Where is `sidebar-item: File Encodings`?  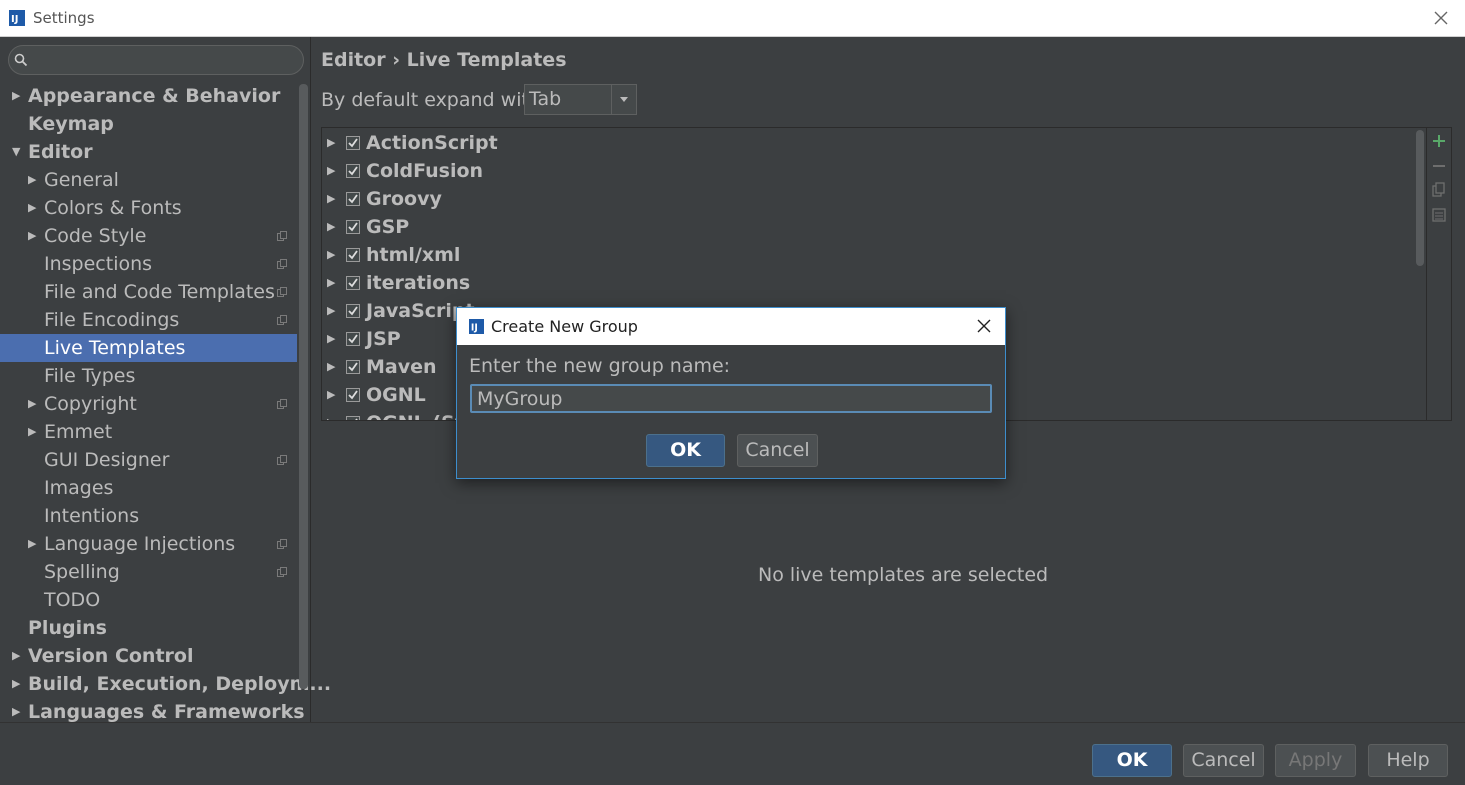
sidebar-item: File Encodings is located at coordinates (148, 320).